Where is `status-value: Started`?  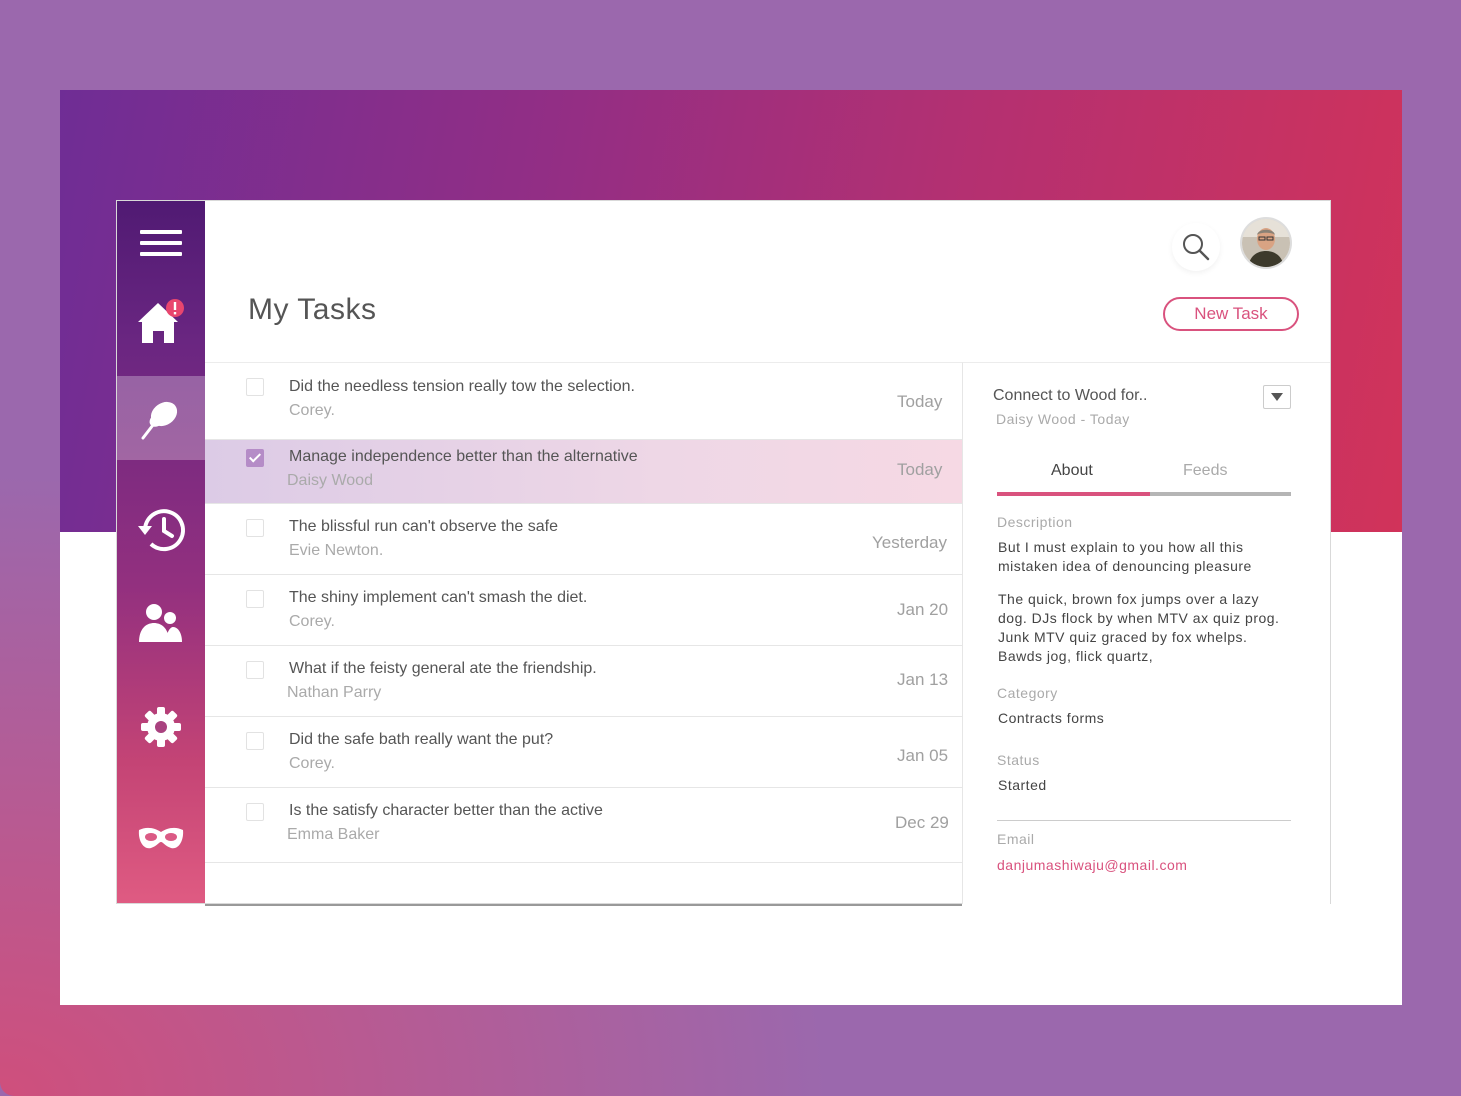 status-value: Started is located at coordinates (1022, 785).